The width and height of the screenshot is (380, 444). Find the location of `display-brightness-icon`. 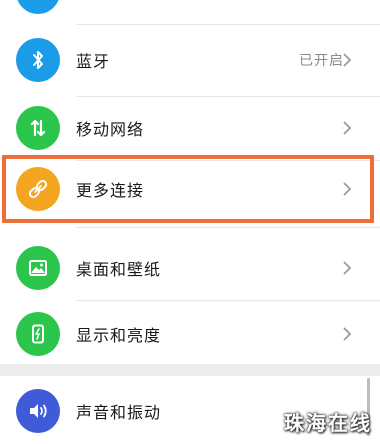

display-brightness-icon is located at coordinates (38, 334).